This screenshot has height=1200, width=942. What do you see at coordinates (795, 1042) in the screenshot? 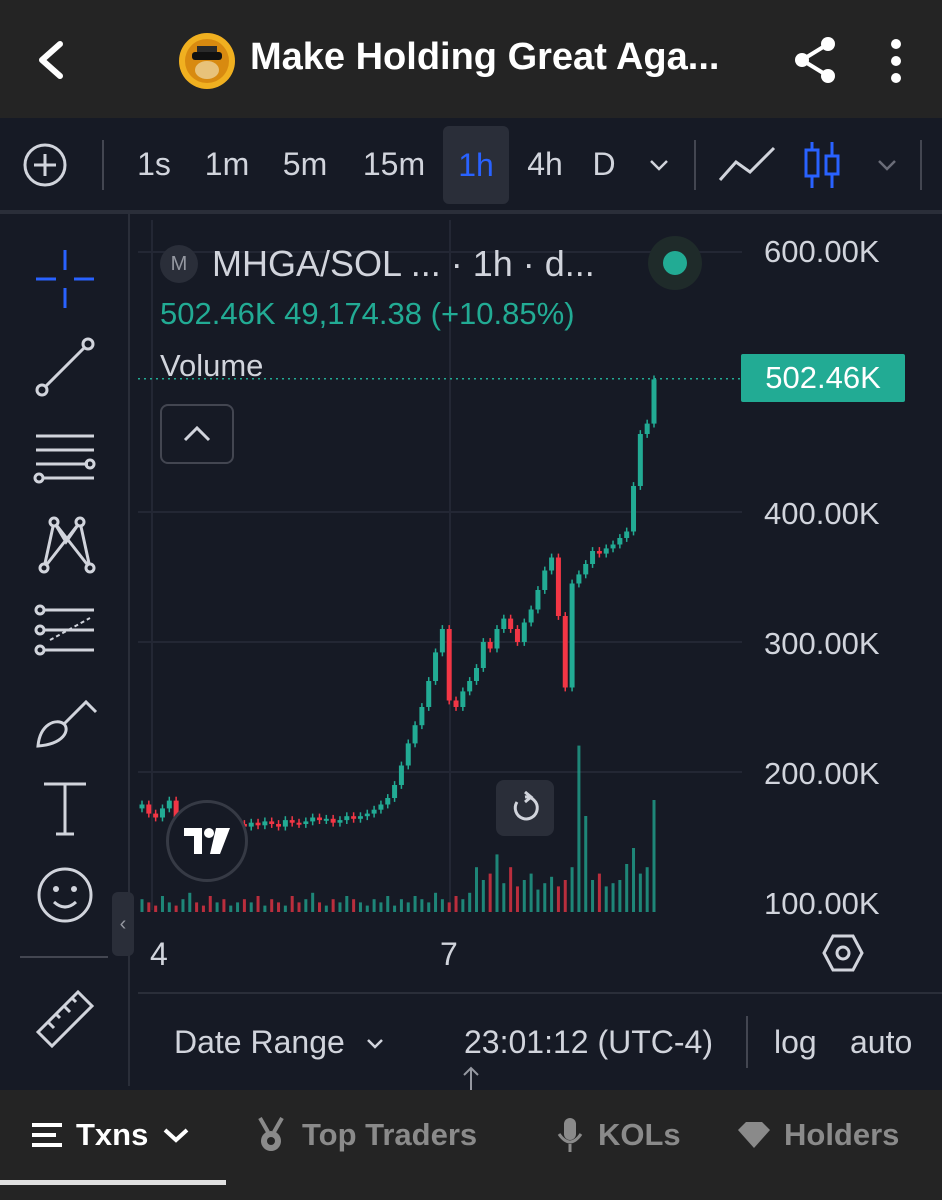
I see `log-scale-button: log` at bounding box center [795, 1042].